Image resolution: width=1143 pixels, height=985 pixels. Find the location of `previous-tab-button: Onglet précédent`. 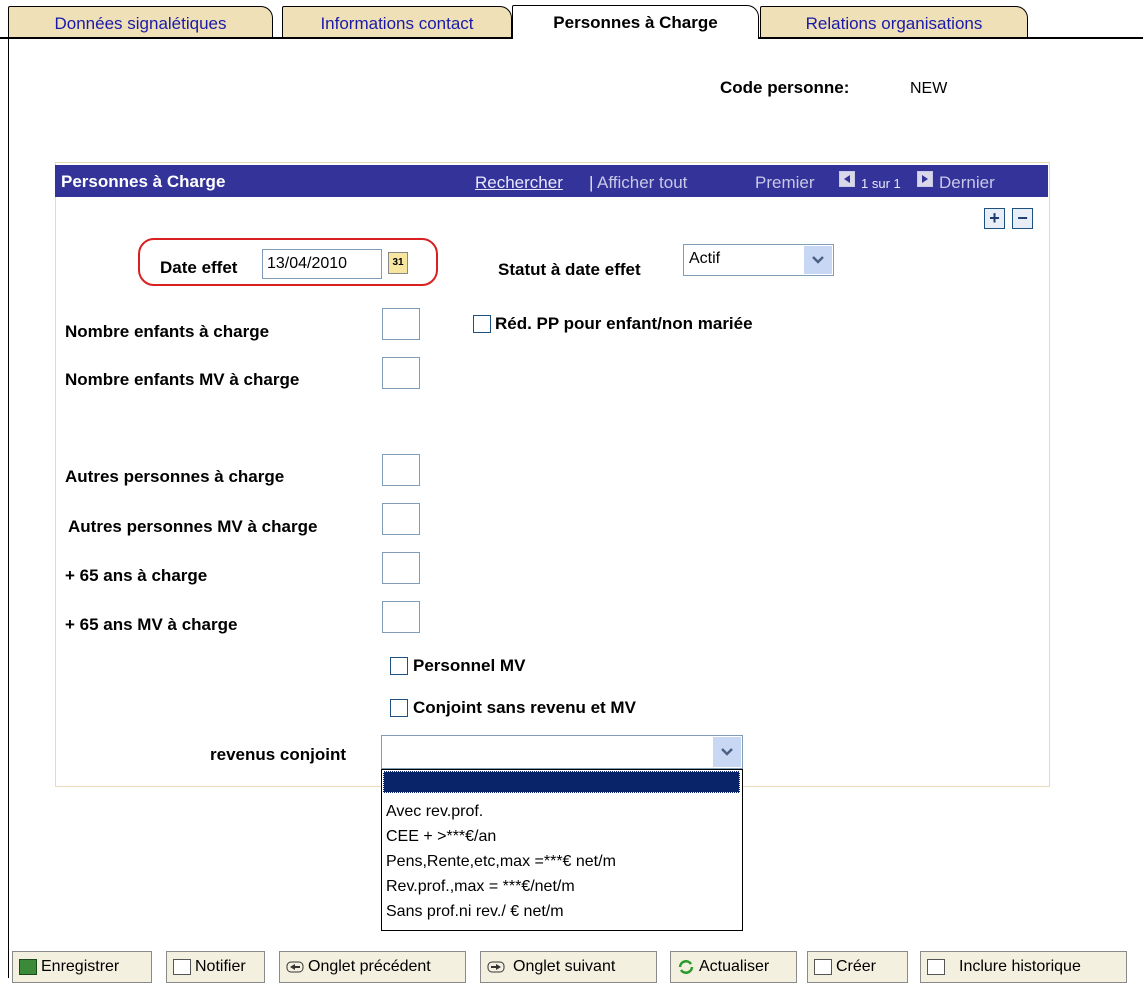

previous-tab-button: Onglet précédent is located at coordinates (372, 967).